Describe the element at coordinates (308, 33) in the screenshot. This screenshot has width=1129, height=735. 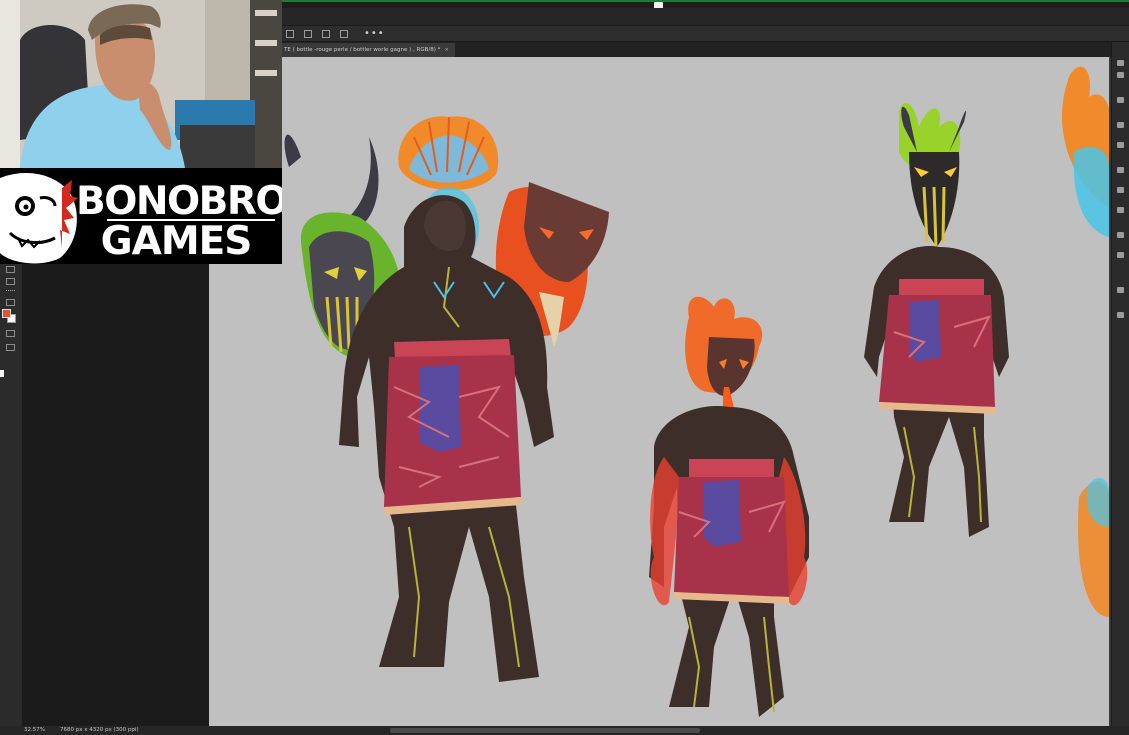
I see `align-center-icon` at that location.